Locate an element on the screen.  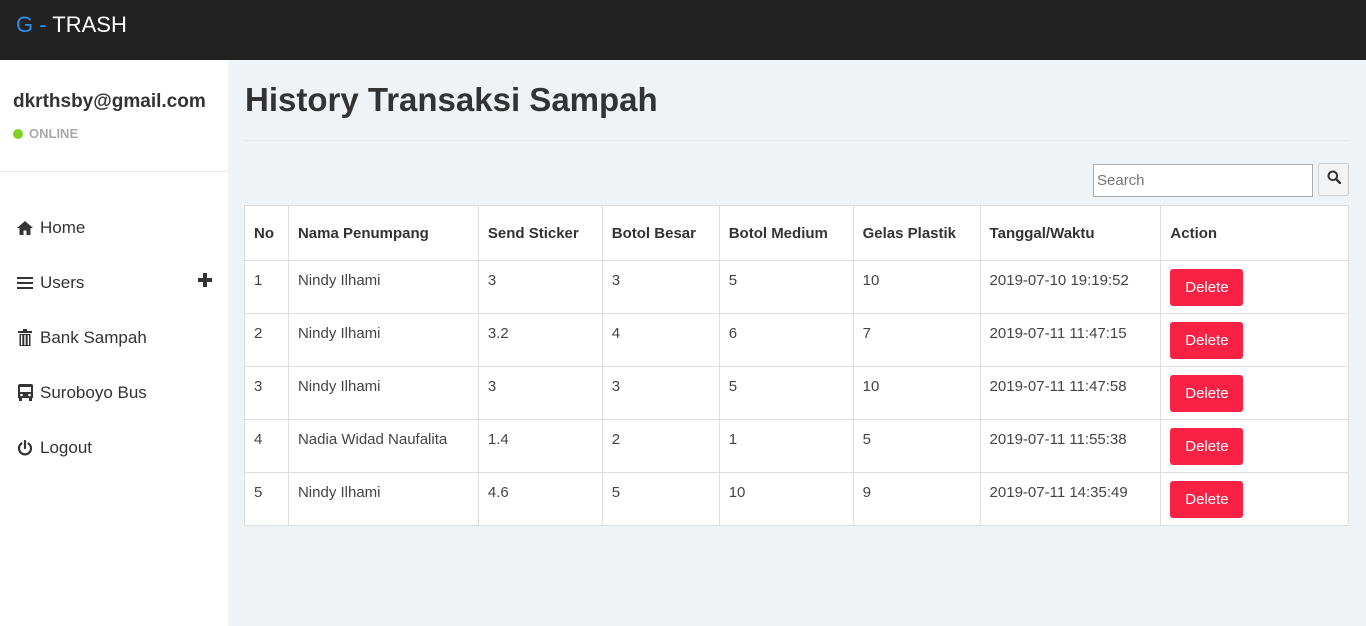
cell-send-sticker: 1.4 is located at coordinates (540, 446).